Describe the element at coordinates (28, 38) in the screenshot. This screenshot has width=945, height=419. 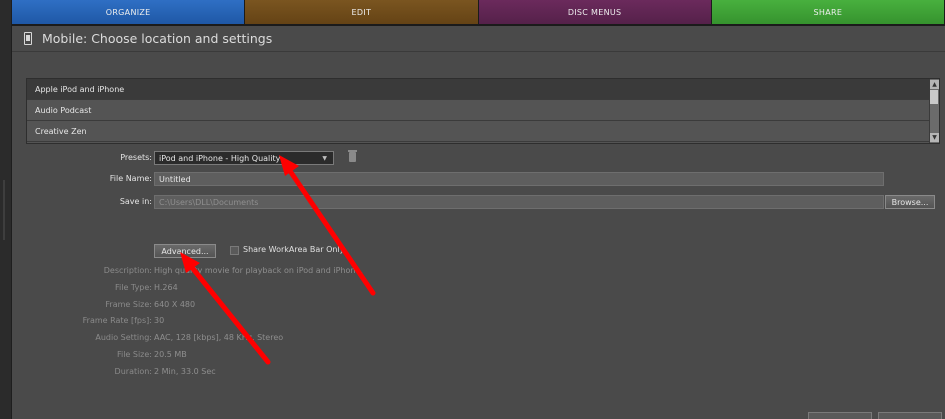
I see `mobile-phone-icon` at that location.